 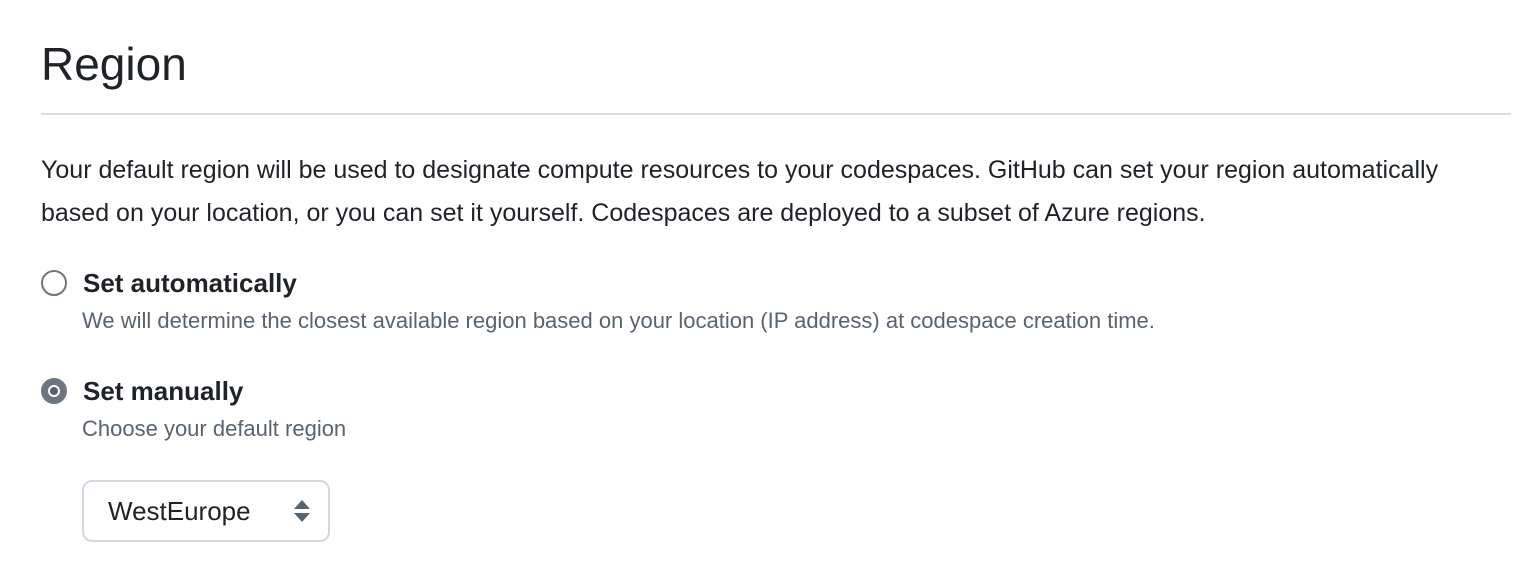 I want to click on option-set-manually-note: Choose your default region, so click(x=214, y=428).